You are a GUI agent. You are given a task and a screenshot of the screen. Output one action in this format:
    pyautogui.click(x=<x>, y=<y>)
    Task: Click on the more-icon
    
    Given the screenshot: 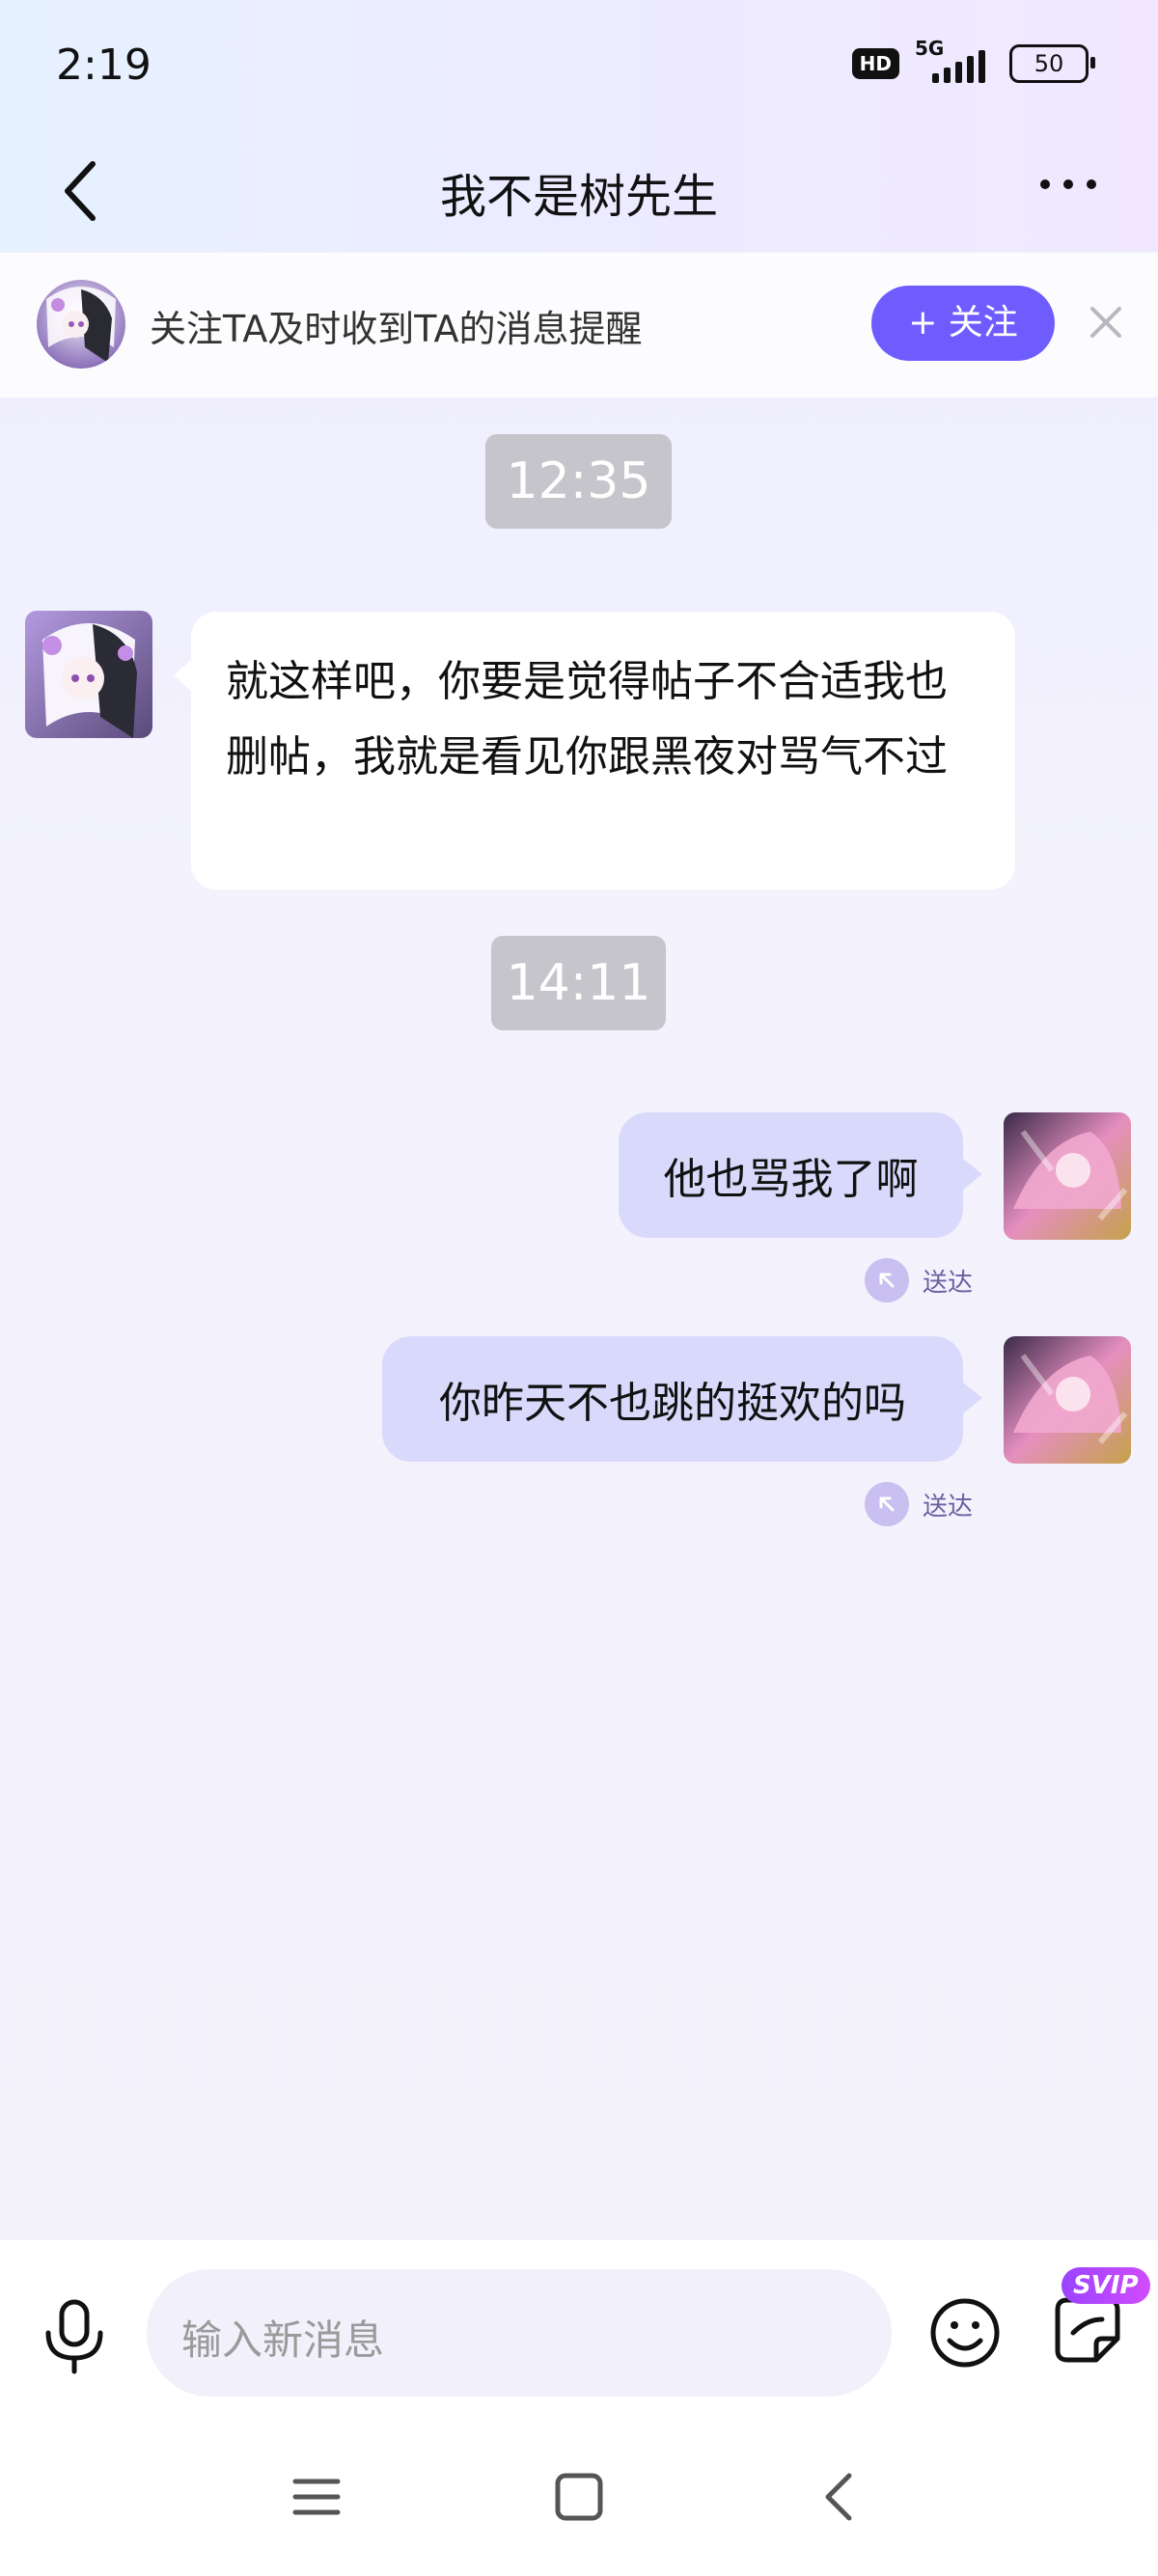 What is the action you would take?
    pyautogui.click(x=1068, y=184)
    